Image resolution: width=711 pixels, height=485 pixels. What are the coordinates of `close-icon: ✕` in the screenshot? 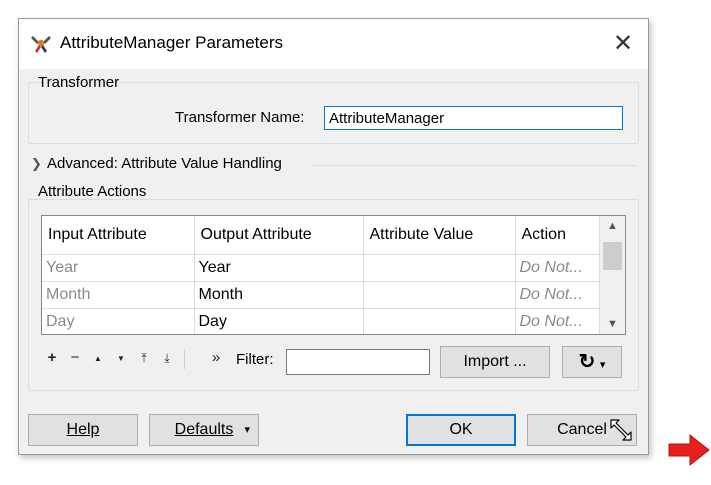 It's located at (623, 43).